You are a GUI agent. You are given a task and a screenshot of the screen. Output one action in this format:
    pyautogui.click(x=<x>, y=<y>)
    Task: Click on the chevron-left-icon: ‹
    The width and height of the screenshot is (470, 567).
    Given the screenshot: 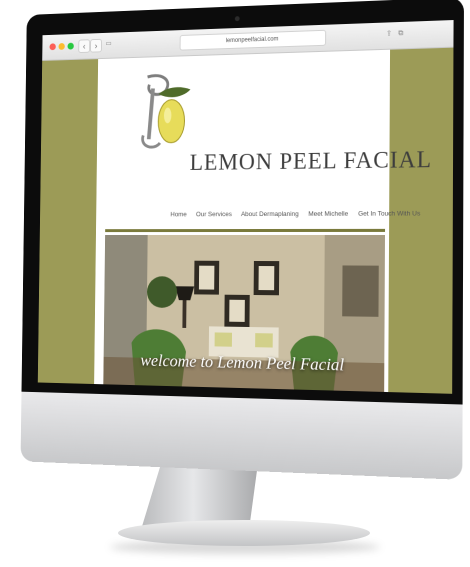 What is the action you would take?
    pyautogui.click(x=84, y=46)
    